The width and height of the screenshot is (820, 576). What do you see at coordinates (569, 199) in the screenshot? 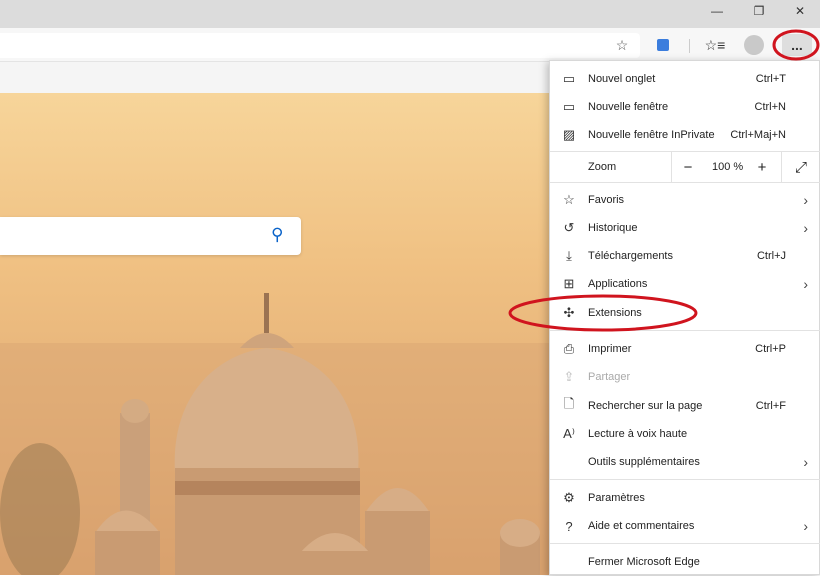
I see `favorites-icon: ☆` at bounding box center [569, 199].